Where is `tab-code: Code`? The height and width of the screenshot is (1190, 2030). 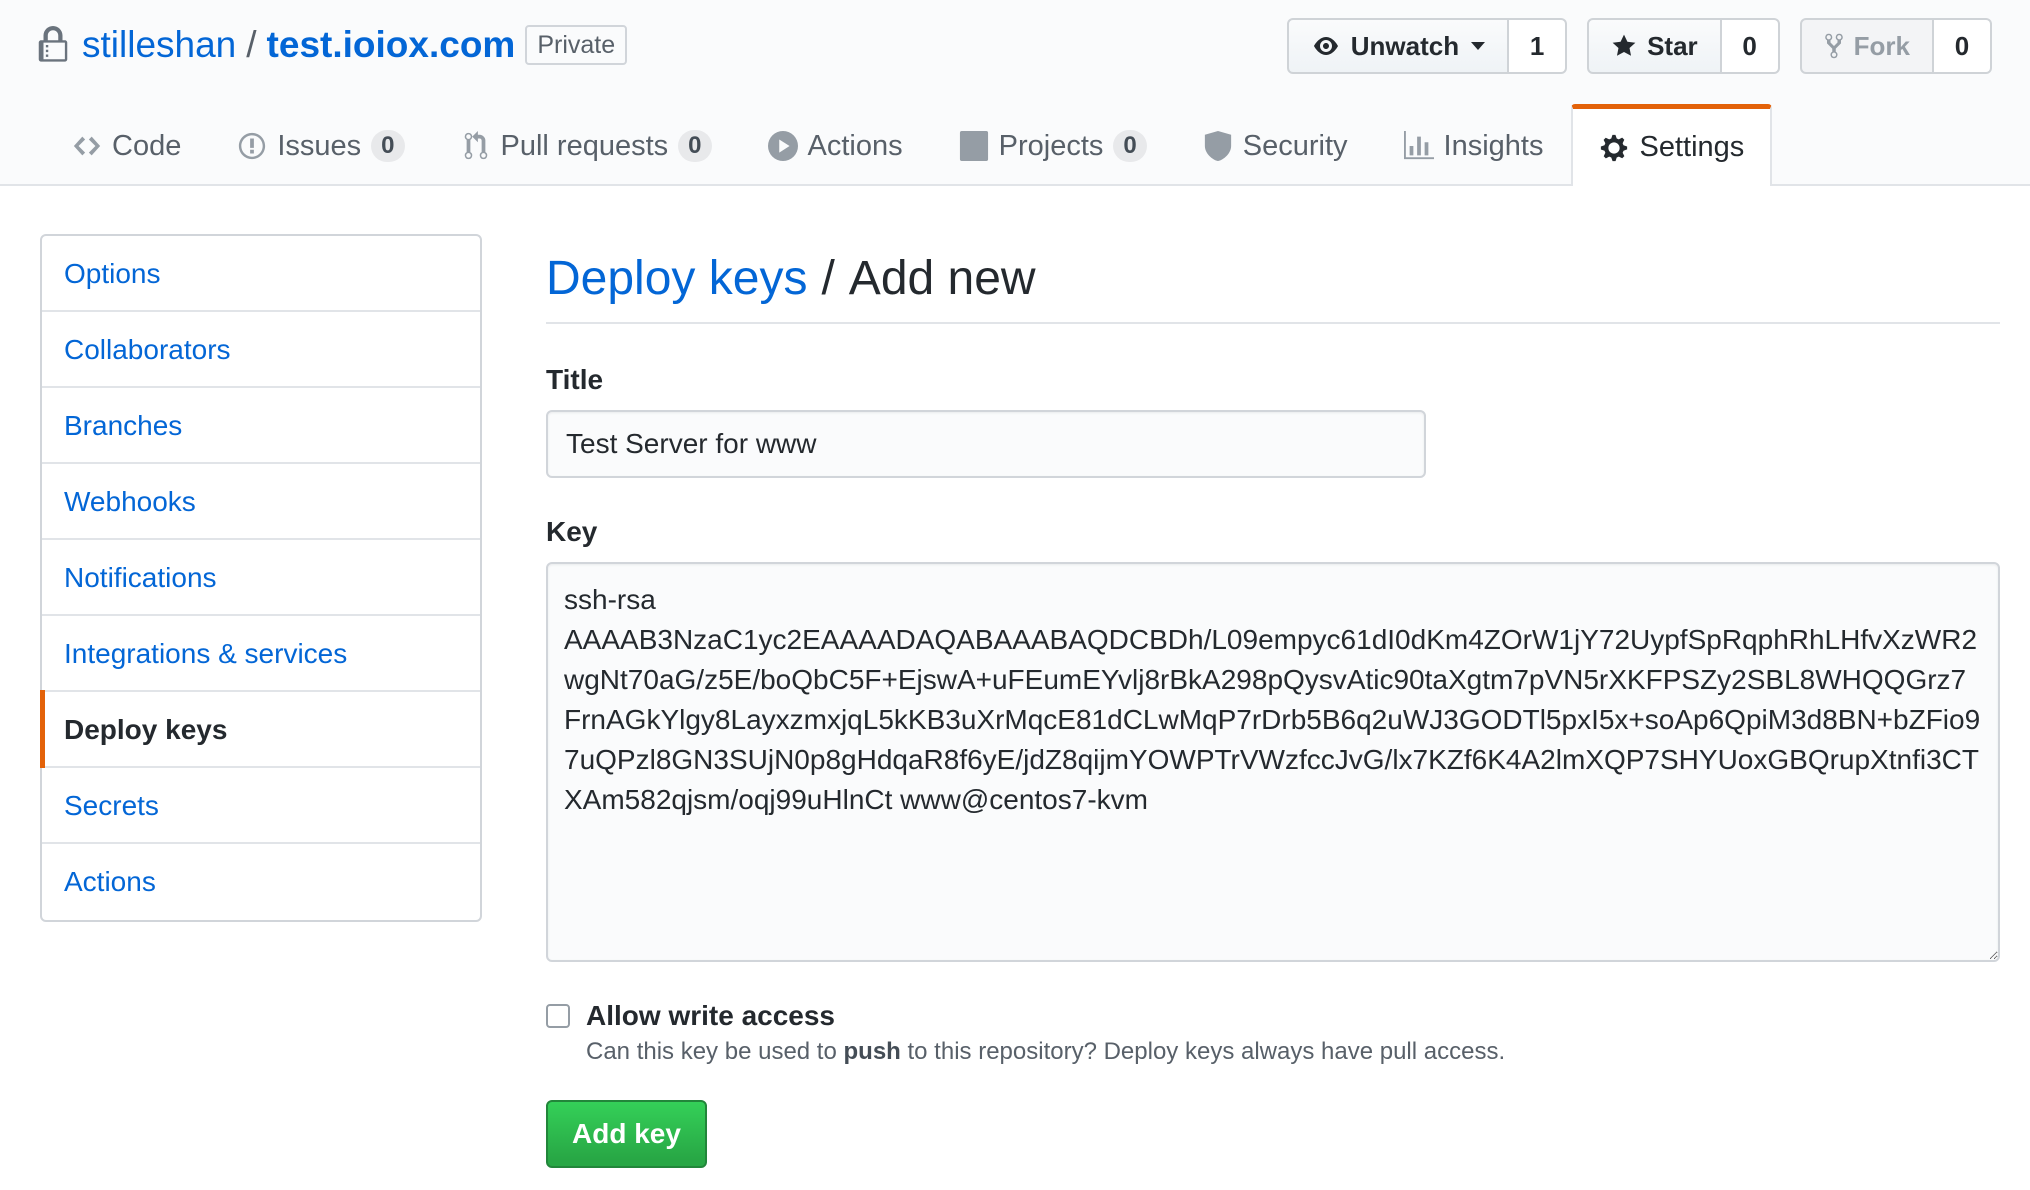 tab-code: Code is located at coordinates (126, 145).